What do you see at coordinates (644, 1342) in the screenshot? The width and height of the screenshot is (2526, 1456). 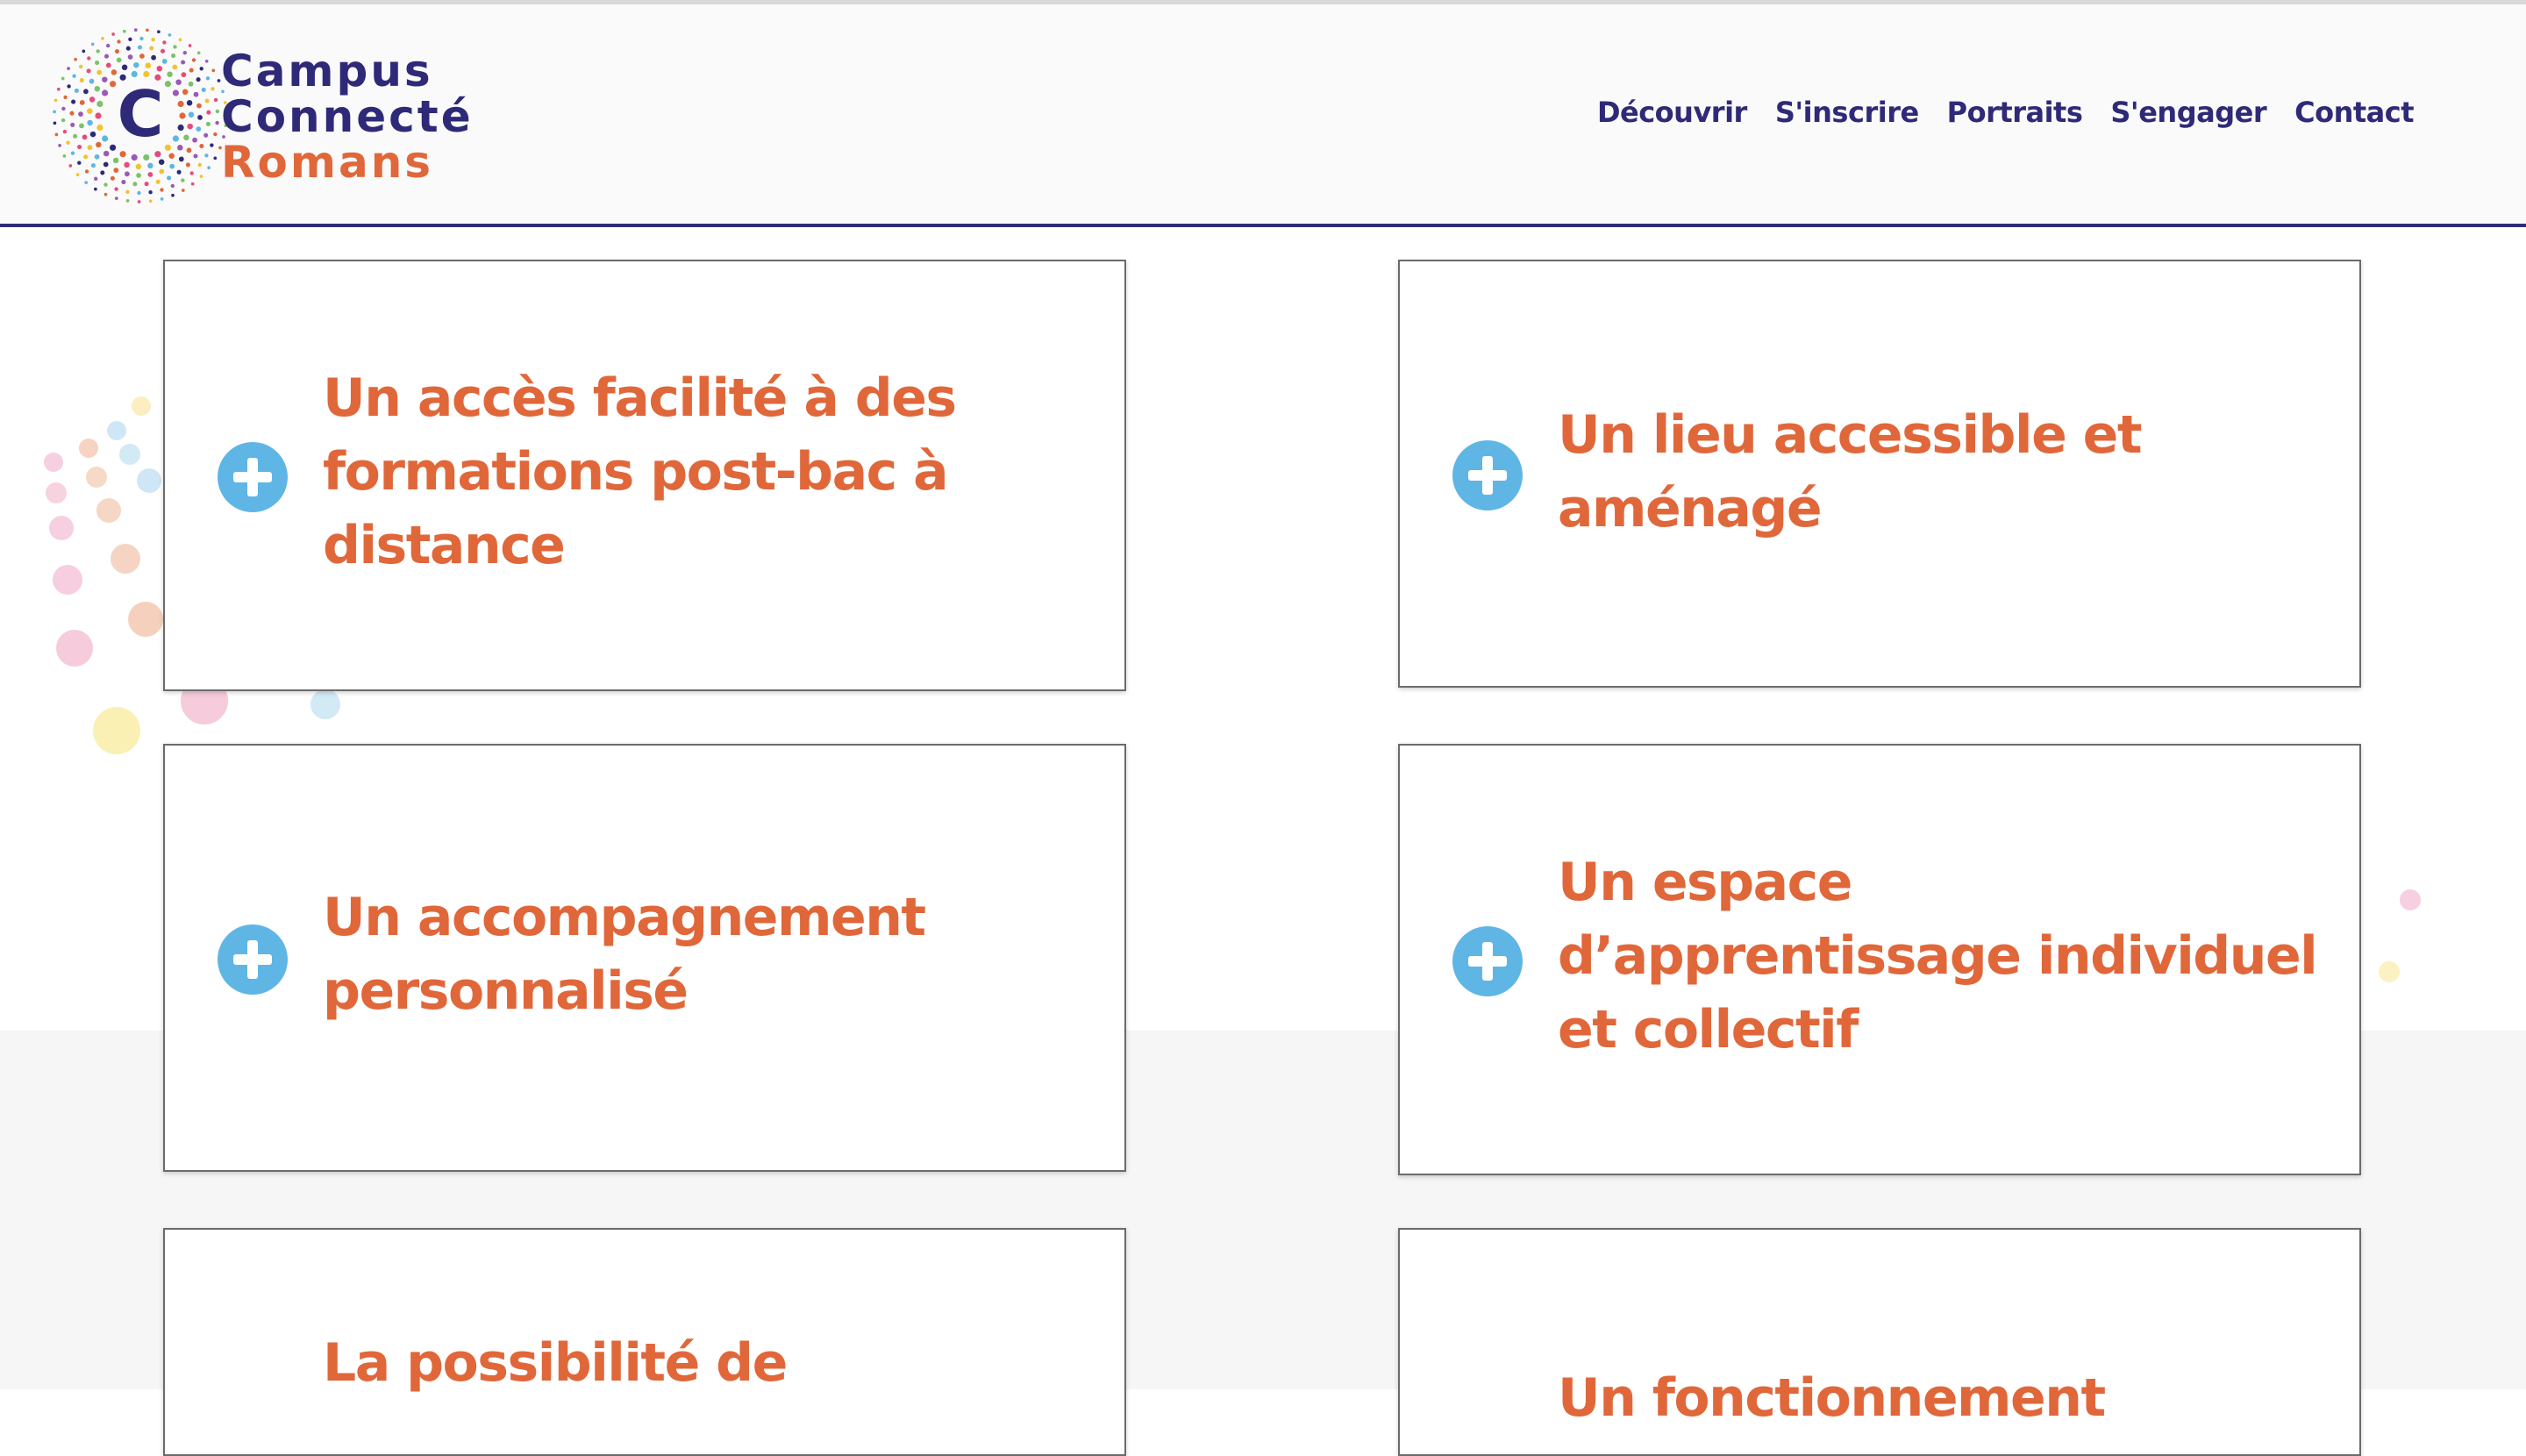 I see `feature-card: La possibilité de` at bounding box center [644, 1342].